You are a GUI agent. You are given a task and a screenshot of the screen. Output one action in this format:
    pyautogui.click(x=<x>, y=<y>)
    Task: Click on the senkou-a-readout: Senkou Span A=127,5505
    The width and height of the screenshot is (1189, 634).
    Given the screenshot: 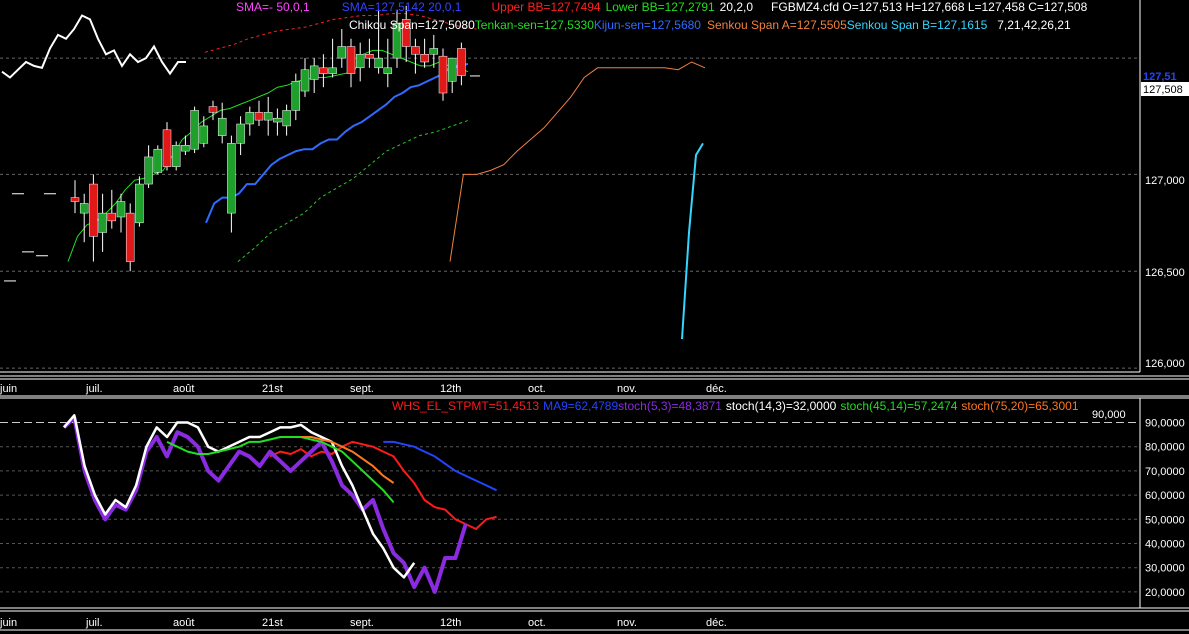 What is the action you would take?
    pyautogui.click(x=776, y=25)
    